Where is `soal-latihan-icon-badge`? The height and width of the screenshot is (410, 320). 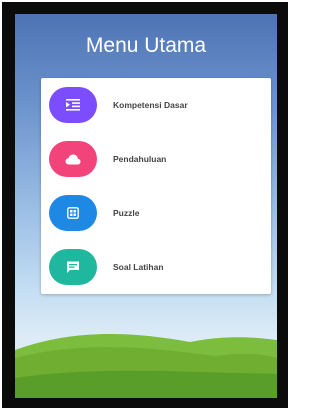
soal-latihan-icon-badge is located at coordinates (73, 267).